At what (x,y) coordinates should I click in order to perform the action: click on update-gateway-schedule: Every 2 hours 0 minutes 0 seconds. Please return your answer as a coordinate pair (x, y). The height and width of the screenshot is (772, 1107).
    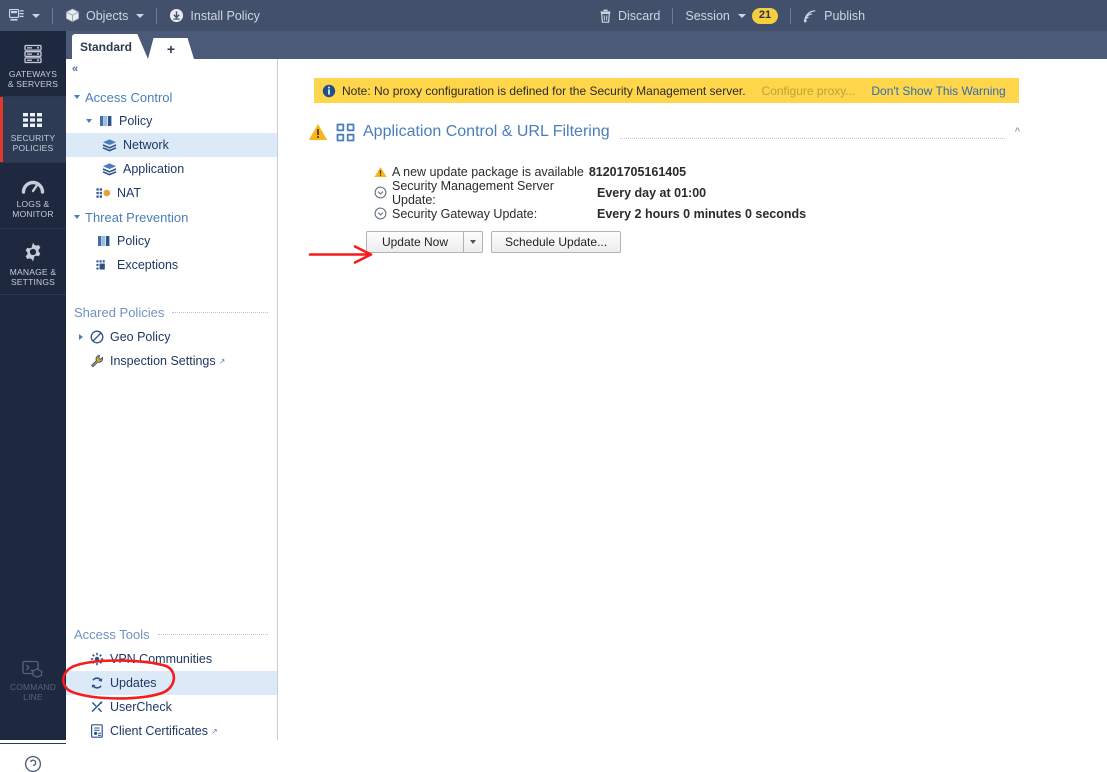
    Looking at the image, I should click on (702, 213).